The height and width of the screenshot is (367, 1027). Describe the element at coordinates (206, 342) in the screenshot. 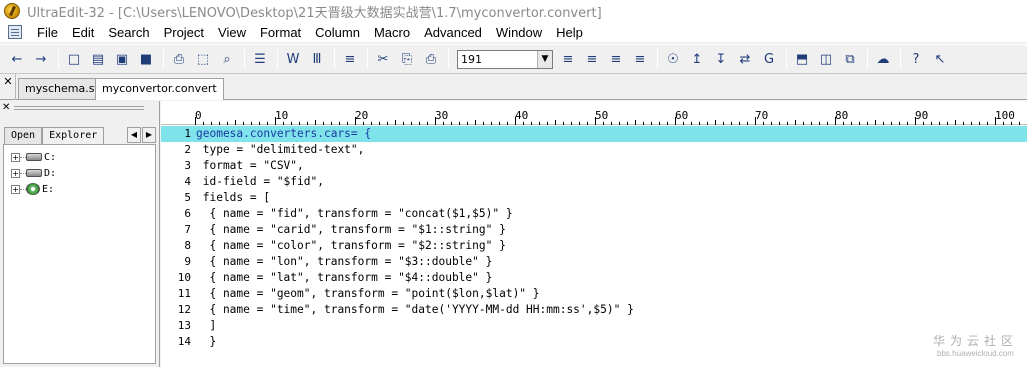

I see `code-line-text: }` at that location.